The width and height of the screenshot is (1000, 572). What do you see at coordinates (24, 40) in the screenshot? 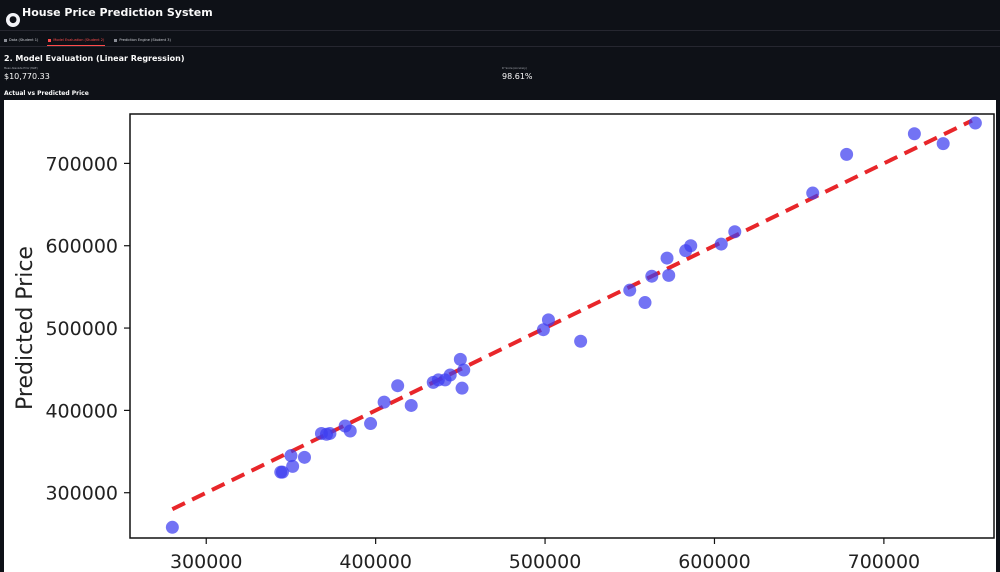
I see `tab-label: Data (Student 1)` at bounding box center [24, 40].